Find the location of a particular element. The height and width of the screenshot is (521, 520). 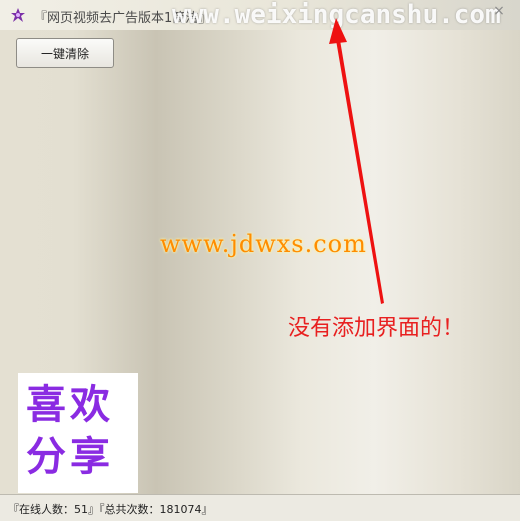

status-text: 『在线人数：51』『总共次数：181074』 is located at coordinates (110, 509).